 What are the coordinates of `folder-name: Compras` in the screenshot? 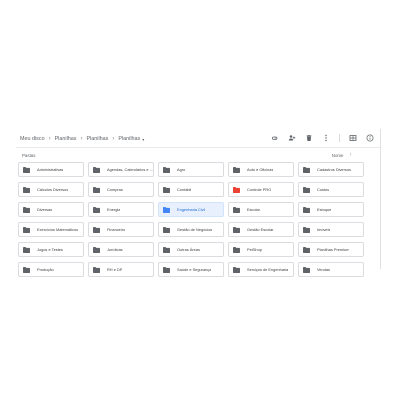 It's located at (115, 189).